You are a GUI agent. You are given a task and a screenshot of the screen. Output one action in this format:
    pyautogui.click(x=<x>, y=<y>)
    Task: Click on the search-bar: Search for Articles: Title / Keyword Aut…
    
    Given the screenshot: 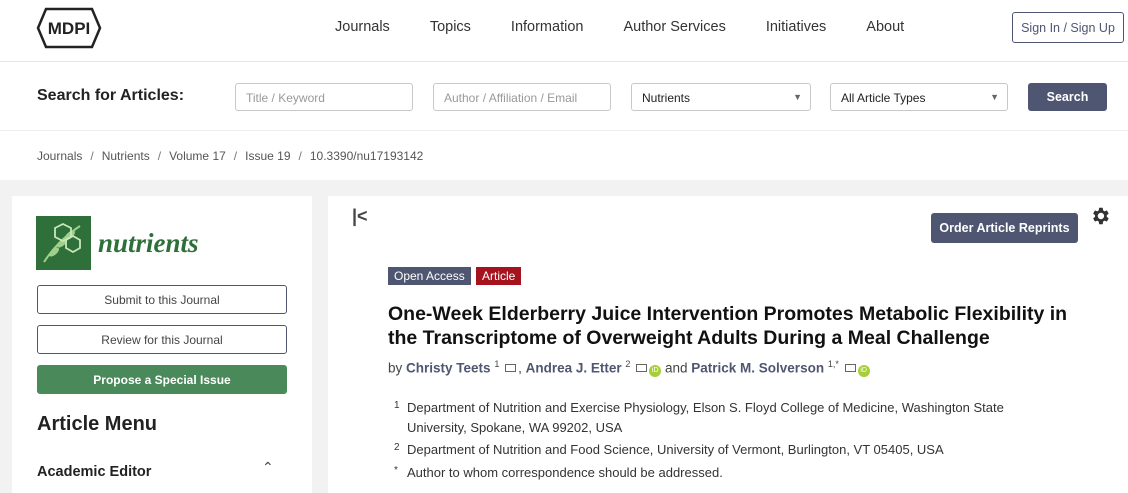 What is the action you would take?
    pyautogui.click(x=564, y=96)
    